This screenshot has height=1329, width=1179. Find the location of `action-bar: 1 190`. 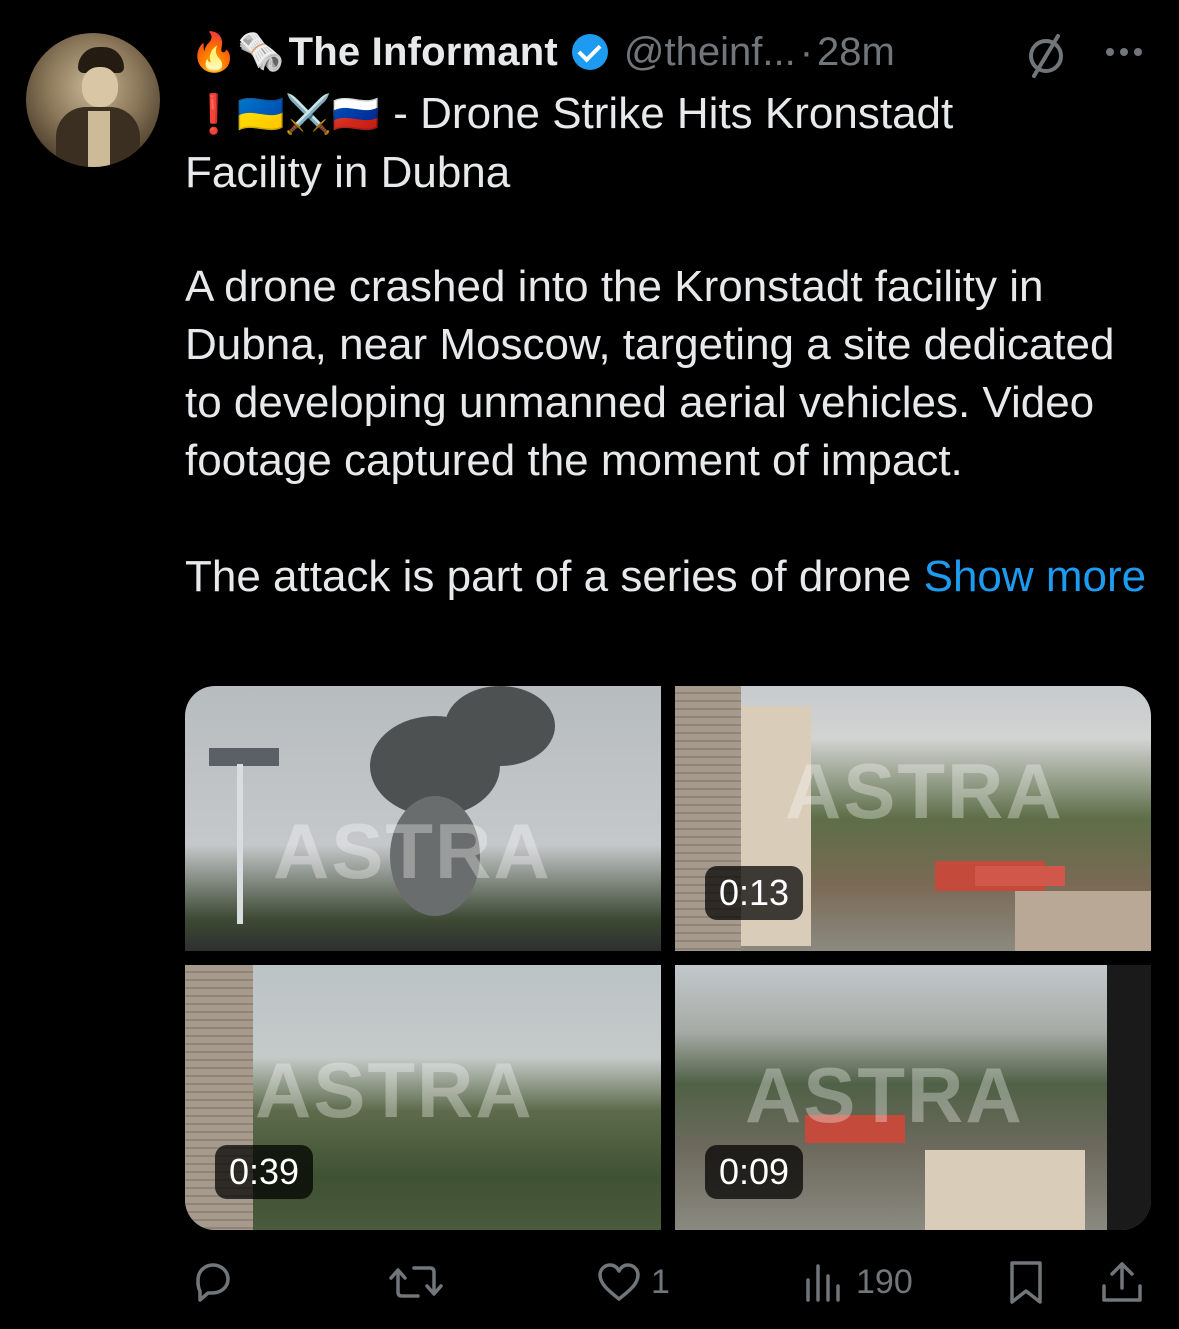

action-bar: 1 190 is located at coordinates (589, 1282).